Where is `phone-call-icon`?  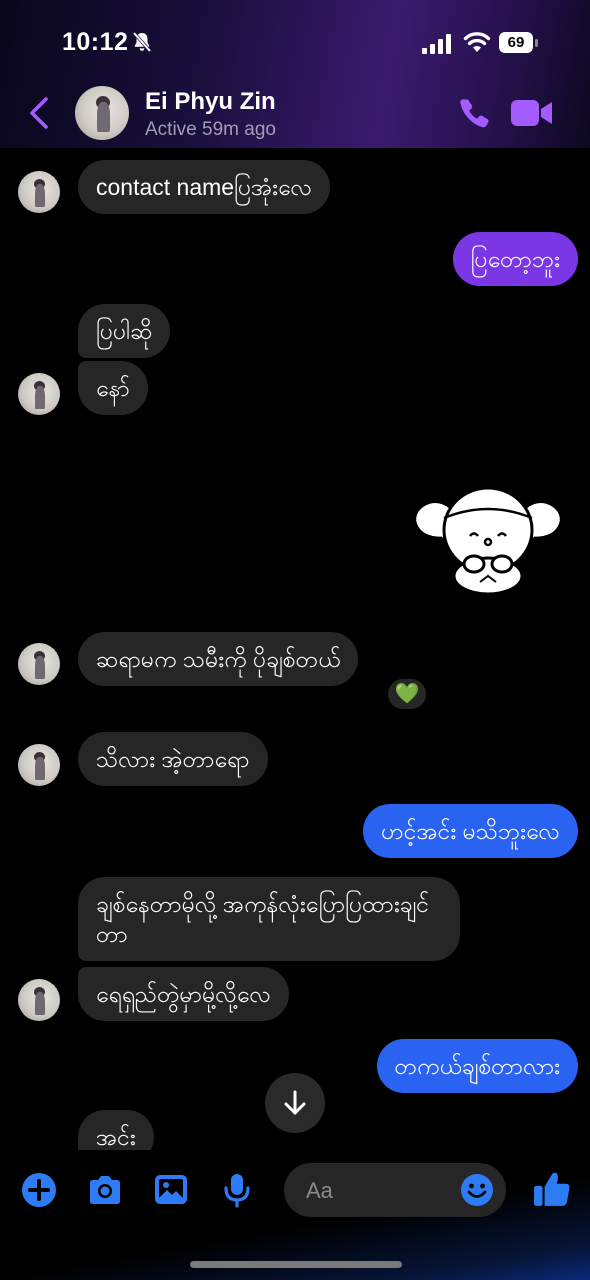 phone-call-icon is located at coordinates (474, 114).